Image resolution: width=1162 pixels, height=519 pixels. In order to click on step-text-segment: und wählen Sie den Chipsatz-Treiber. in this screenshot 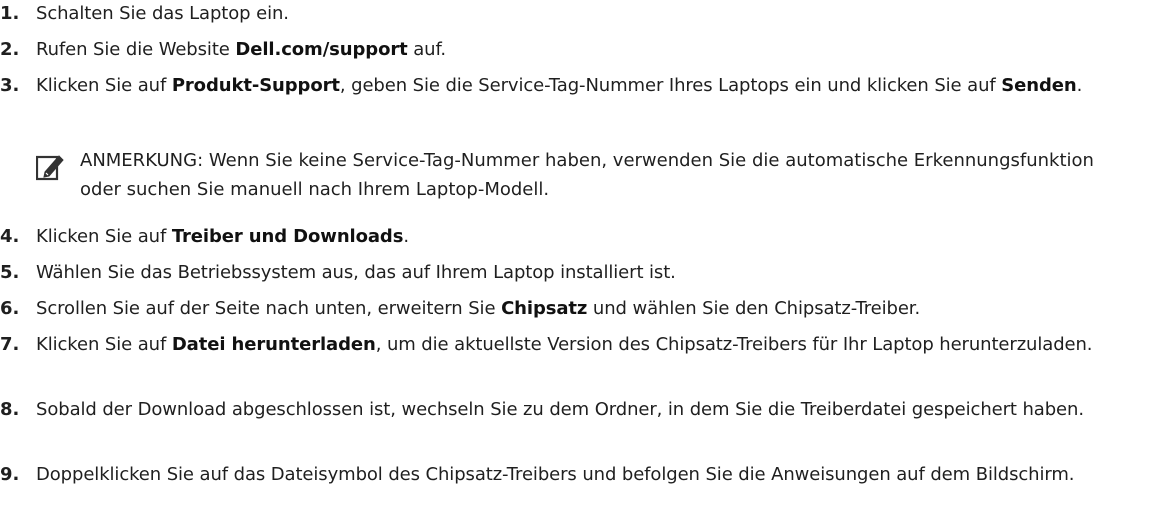, I will do `click(754, 308)`.